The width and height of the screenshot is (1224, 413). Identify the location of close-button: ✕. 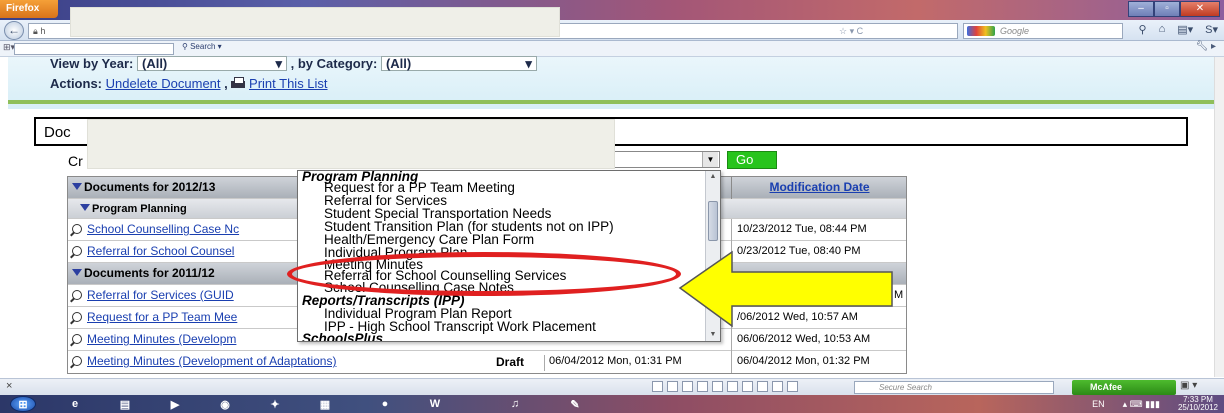
(1200, 9).